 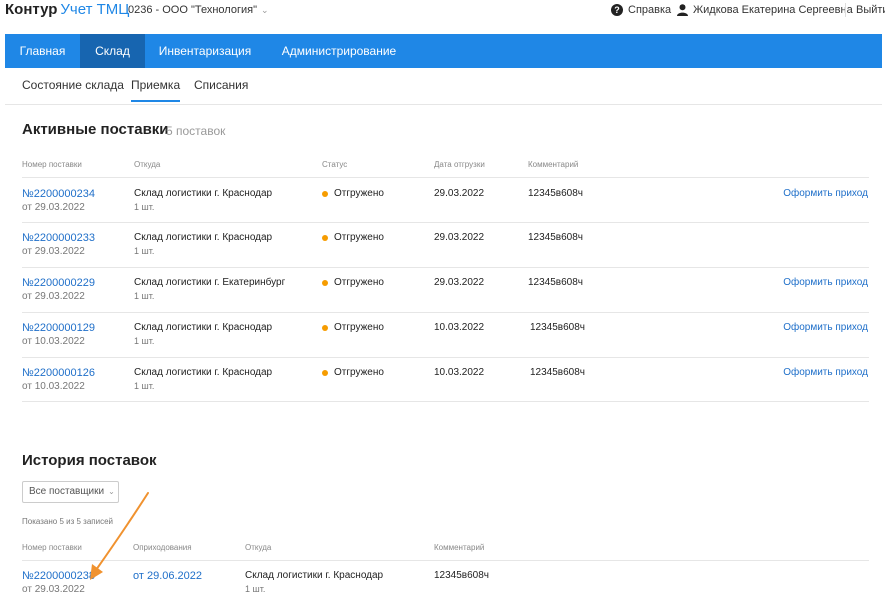 I want to click on column-header: Номер поставки, so click(x=52, y=164).